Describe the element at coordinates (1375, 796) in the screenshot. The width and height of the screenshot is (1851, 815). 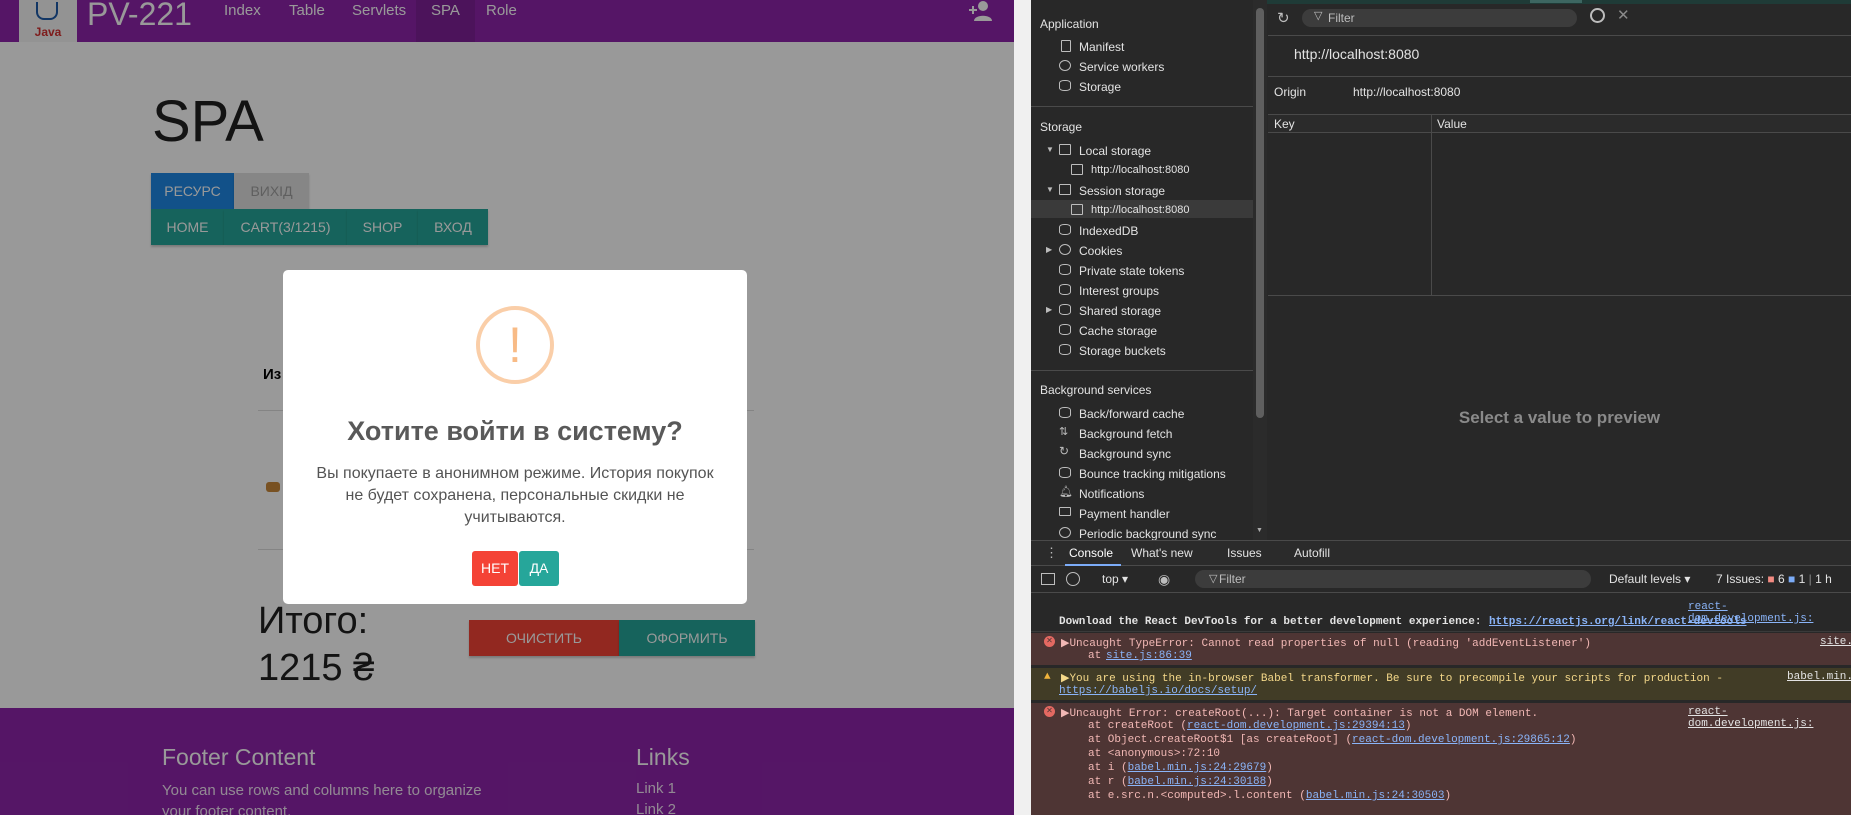
I see `frame-link: babel.min.js:24:30503` at that location.